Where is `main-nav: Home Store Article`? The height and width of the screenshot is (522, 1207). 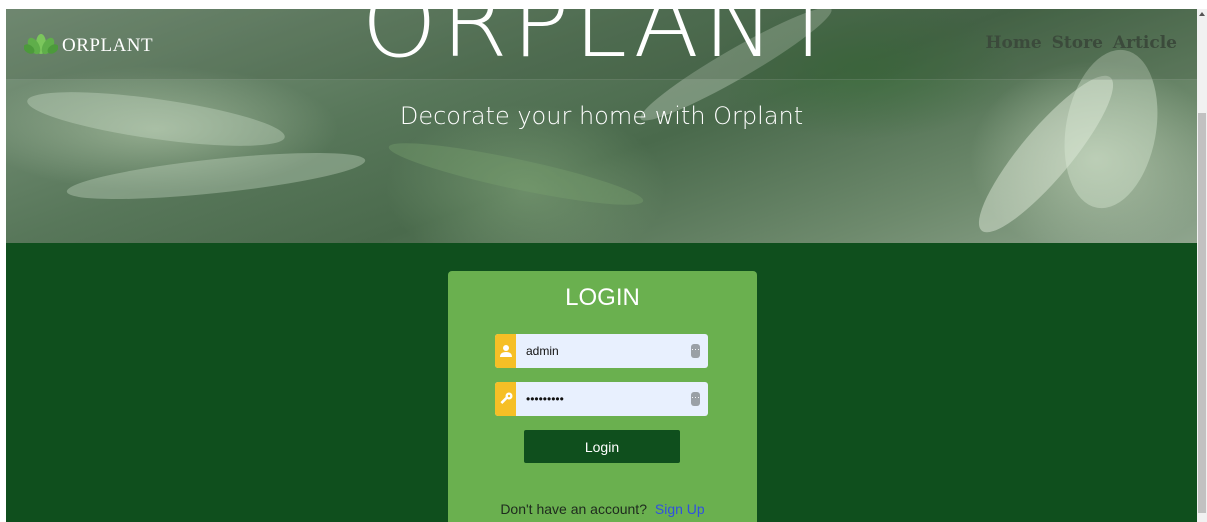
main-nav: Home Store Article is located at coordinates (1081, 43).